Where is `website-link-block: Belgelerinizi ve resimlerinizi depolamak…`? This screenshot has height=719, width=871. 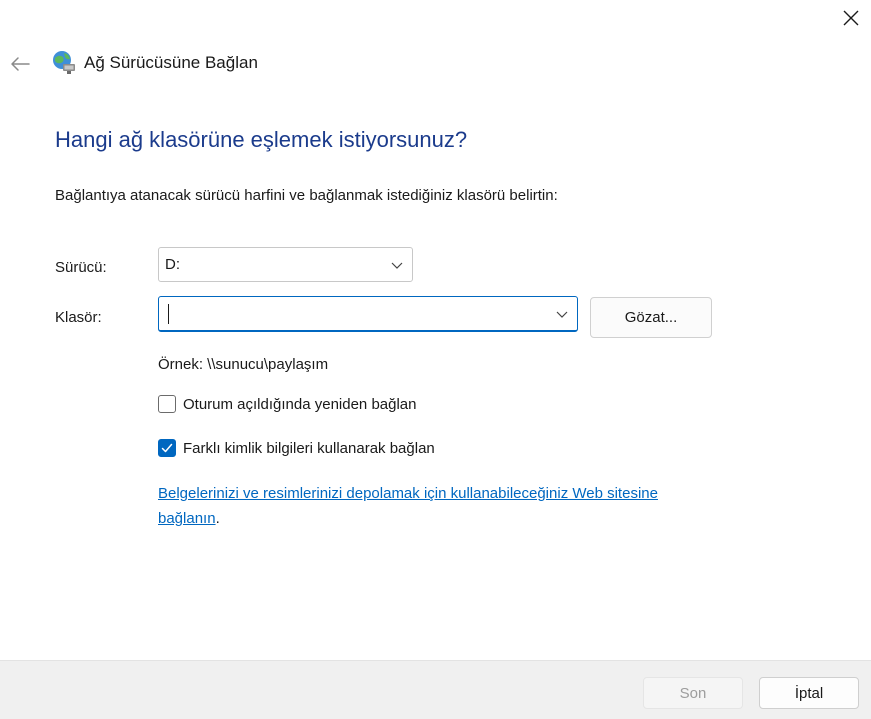
website-link-block: Belgelerinizi ve resimlerinizi depolamak… is located at coordinates (428, 506).